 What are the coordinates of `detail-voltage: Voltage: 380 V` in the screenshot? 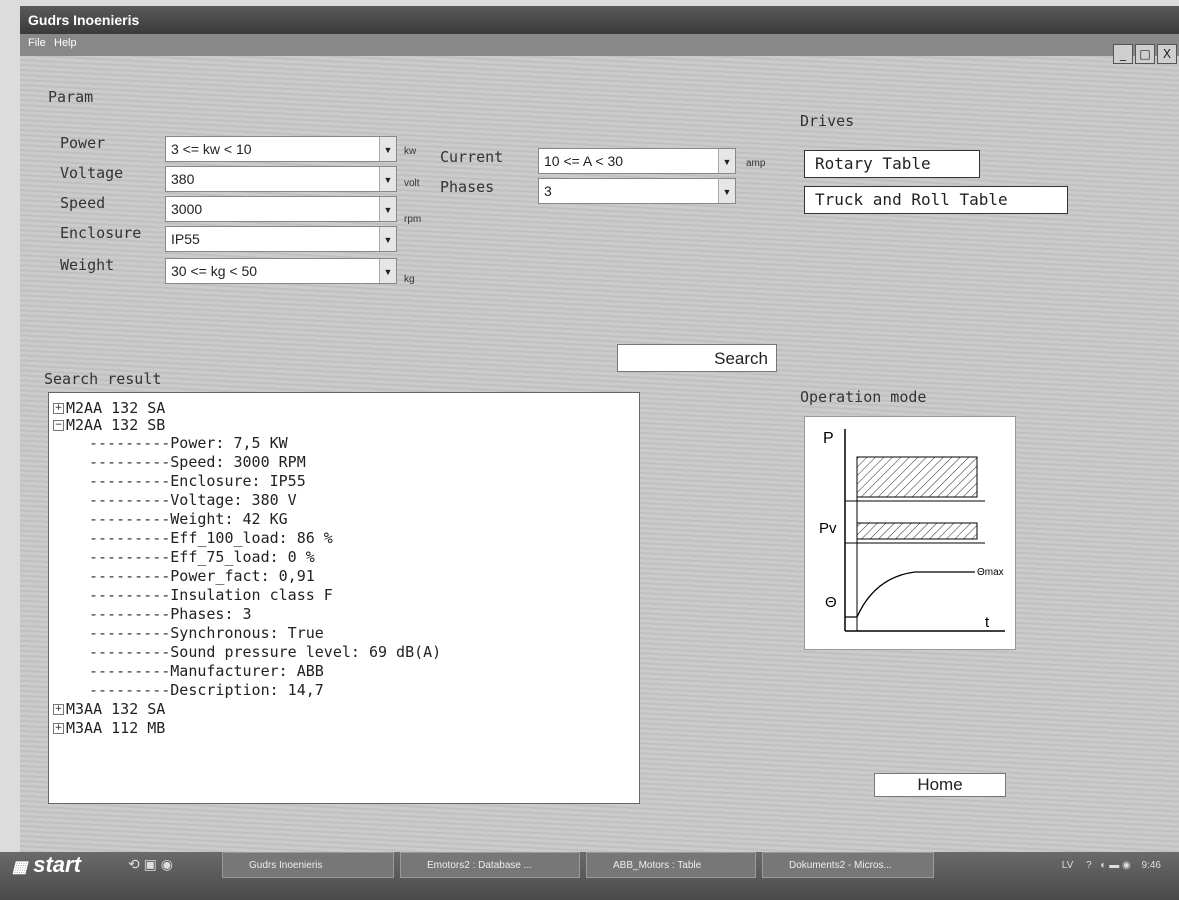 It's located at (233, 500).